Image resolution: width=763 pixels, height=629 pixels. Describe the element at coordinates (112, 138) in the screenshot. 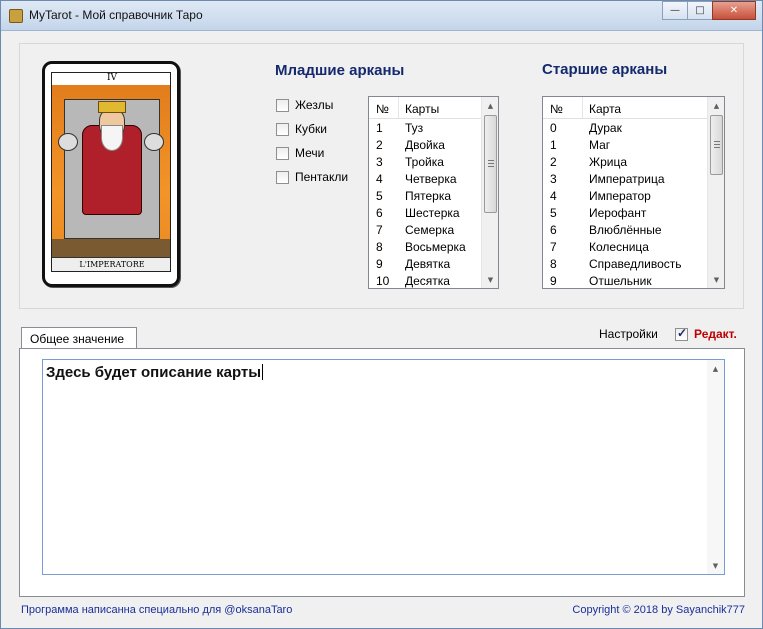

I see `emperor-beard-shape` at that location.